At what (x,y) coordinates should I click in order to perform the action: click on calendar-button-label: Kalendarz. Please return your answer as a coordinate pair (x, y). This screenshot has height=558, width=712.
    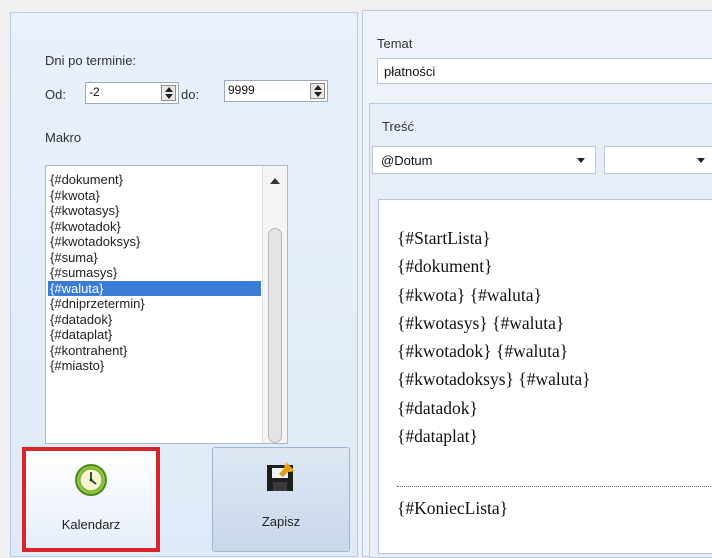
    Looking at the image, I should click on (91, 524).